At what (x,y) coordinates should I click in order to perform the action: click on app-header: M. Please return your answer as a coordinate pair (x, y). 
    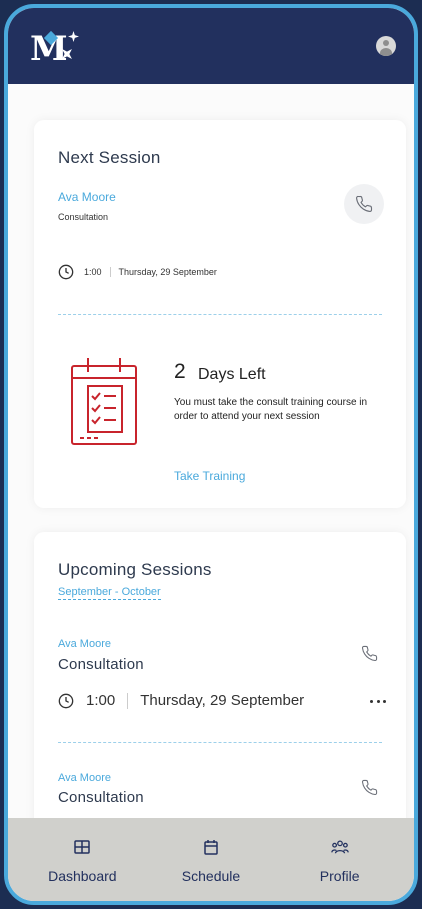
    Looking at the image, I should click on (211, 46).